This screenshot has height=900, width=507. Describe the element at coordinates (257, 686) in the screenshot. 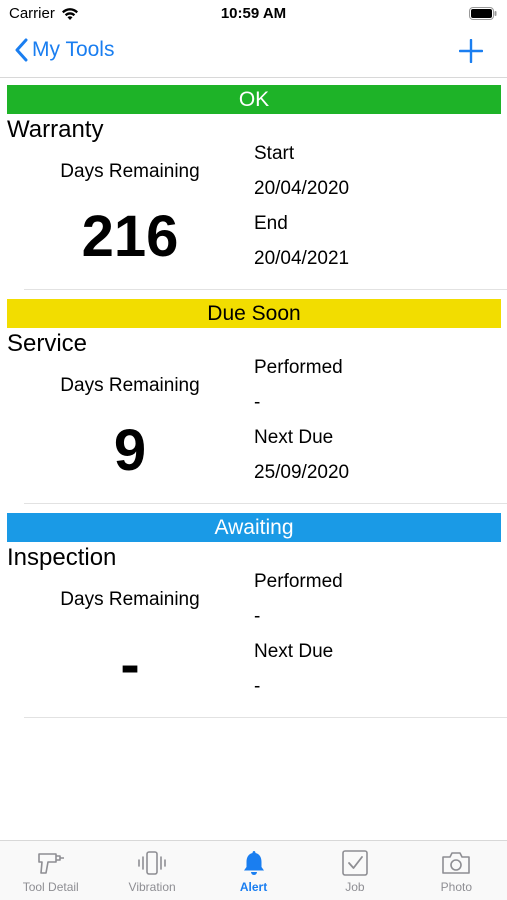

I see `next-due-value: -` at that location.